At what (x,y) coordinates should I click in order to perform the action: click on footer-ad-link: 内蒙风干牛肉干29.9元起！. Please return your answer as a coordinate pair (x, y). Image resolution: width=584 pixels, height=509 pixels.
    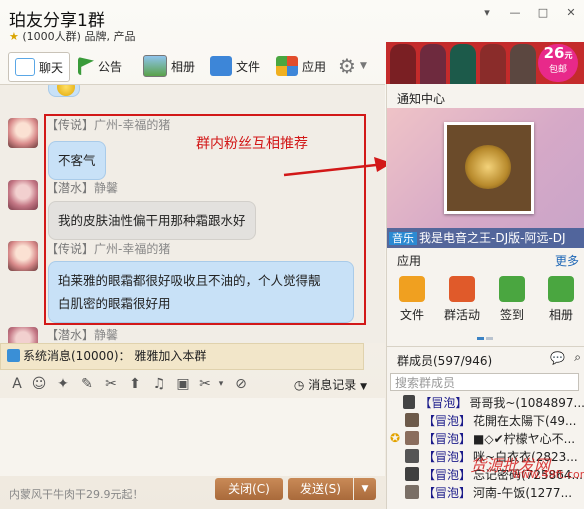
    Looking at the image, I should click on (76, 494).